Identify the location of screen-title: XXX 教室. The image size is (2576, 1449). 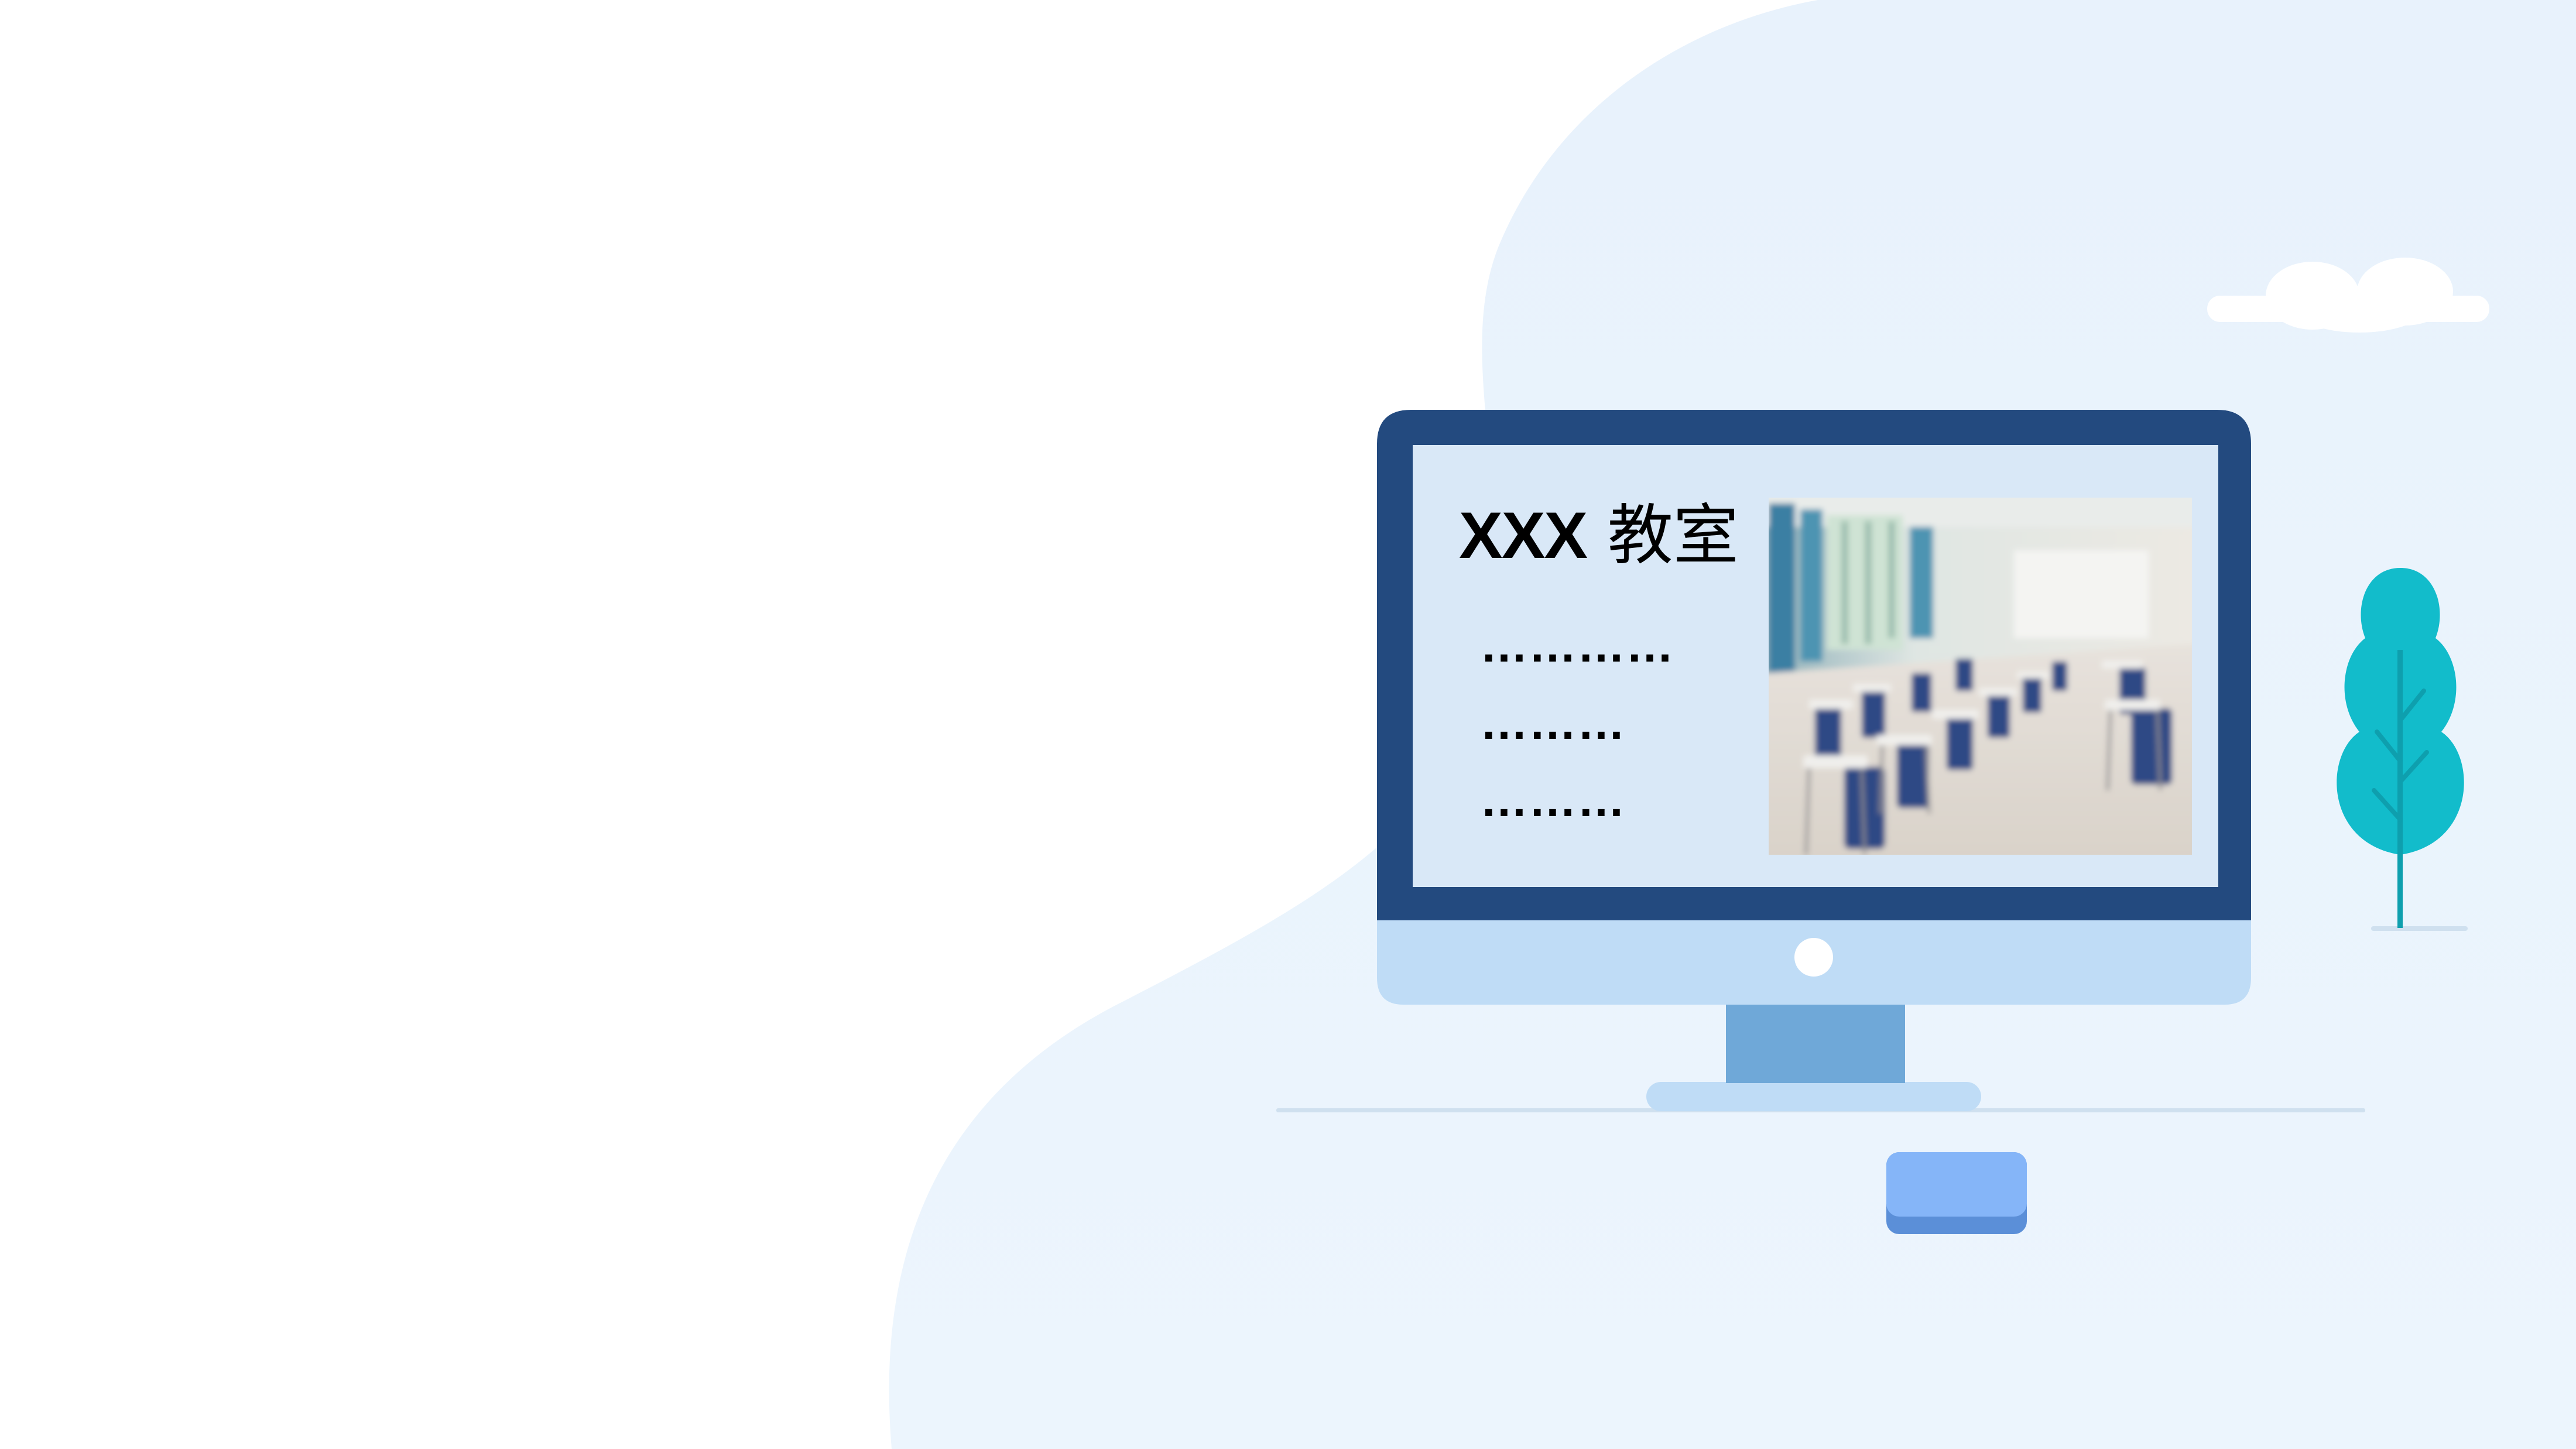
(1599, 536).